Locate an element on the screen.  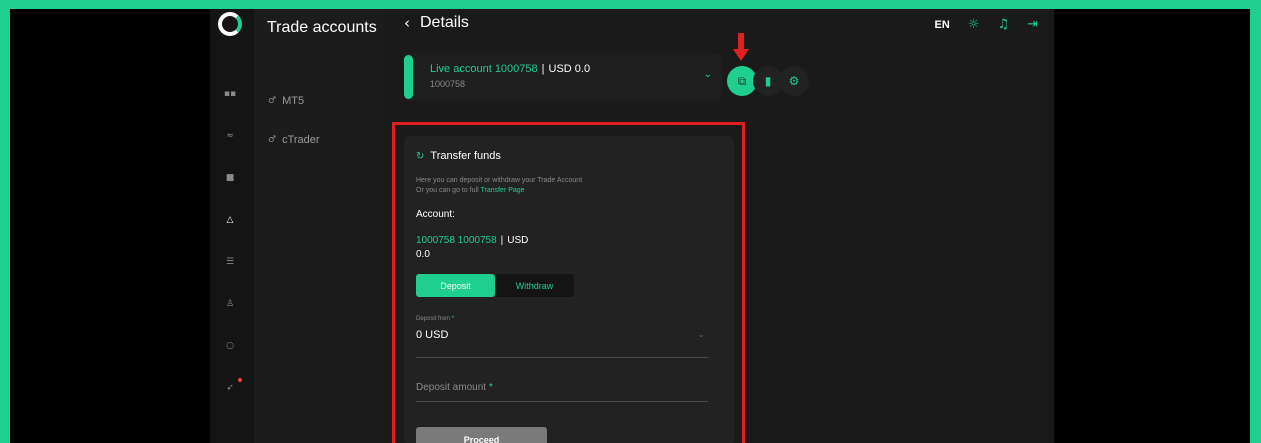
sidebar-item-label: cTrader is located at coordinates (301, 140).